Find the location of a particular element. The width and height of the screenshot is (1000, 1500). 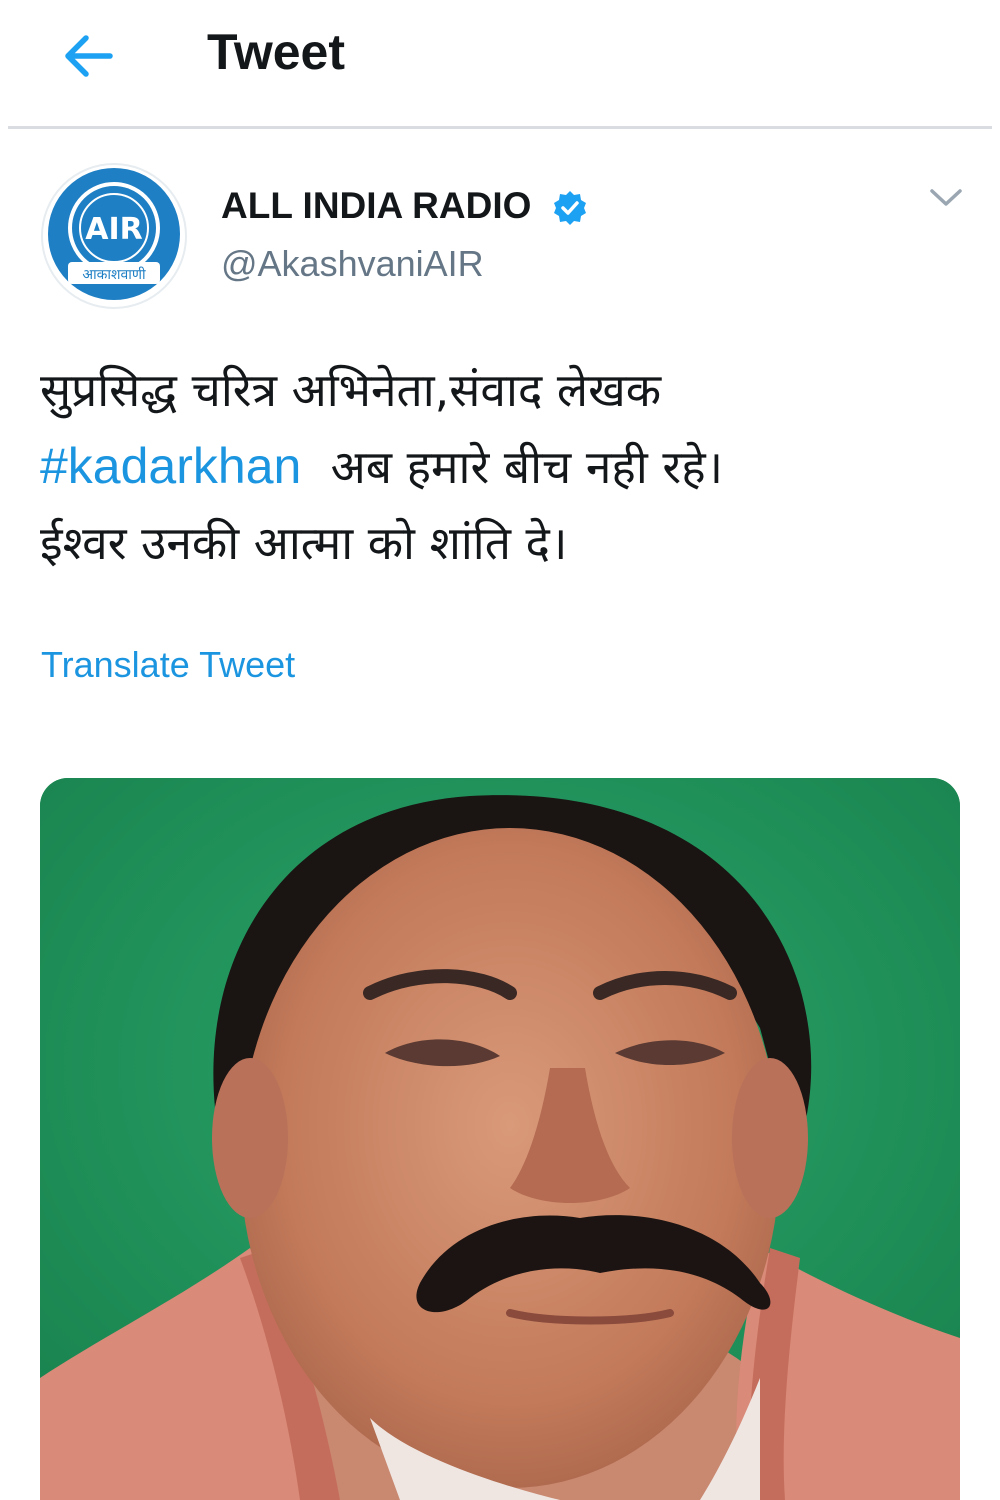

avatar: AIR आकाशवाणी is located at coordinates (114, 236).